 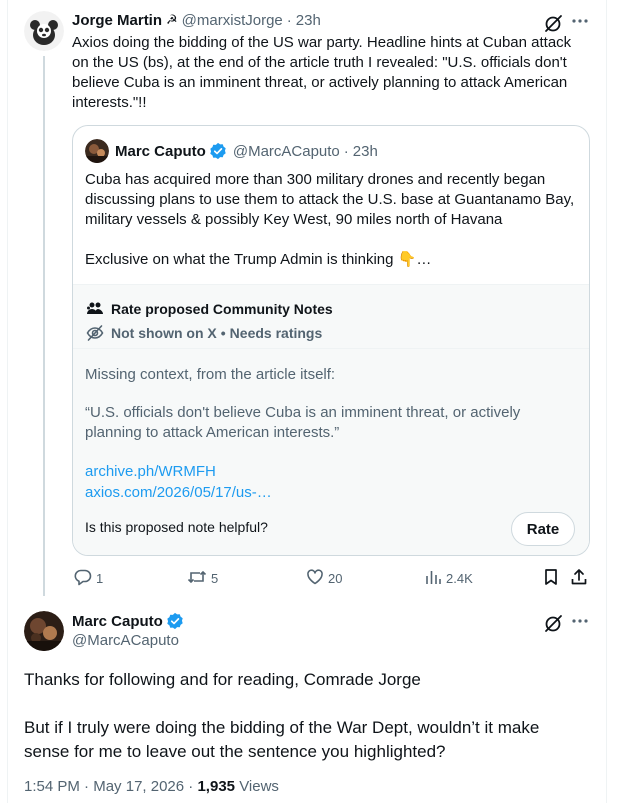 What do you see at coordinates (259, 786) in the screenshot?
I see `tweet2-views-label: Views` at bounding box center [259, 786].